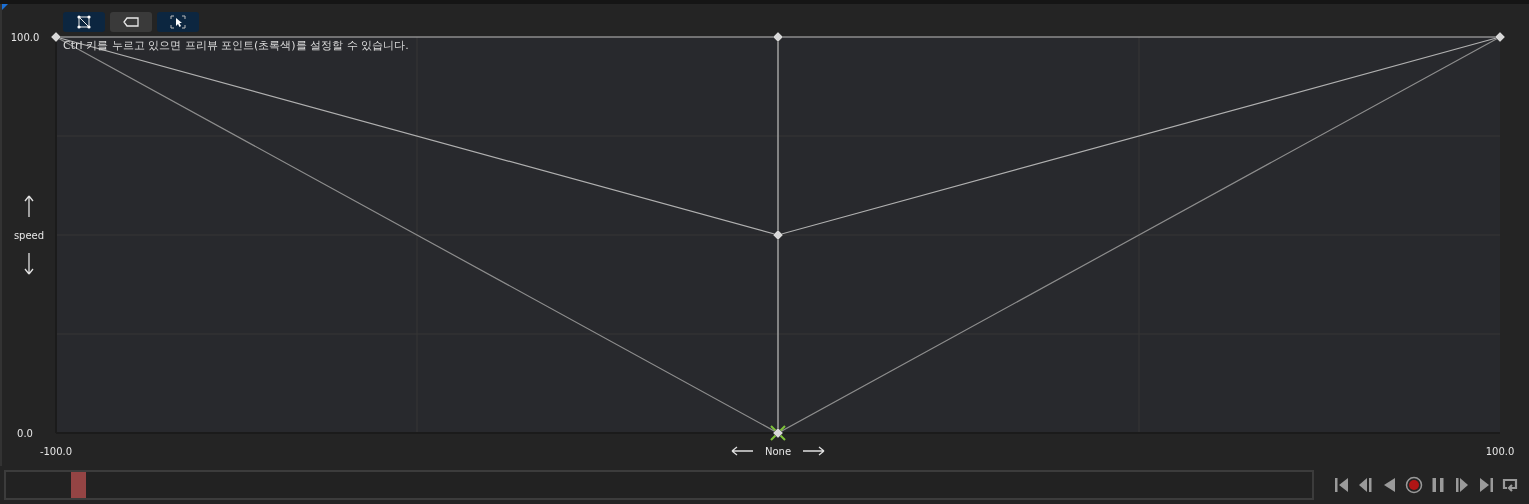  Describe the element at coordinates (778, 451) in the screenshot. I see `axis-label: None` at that location.